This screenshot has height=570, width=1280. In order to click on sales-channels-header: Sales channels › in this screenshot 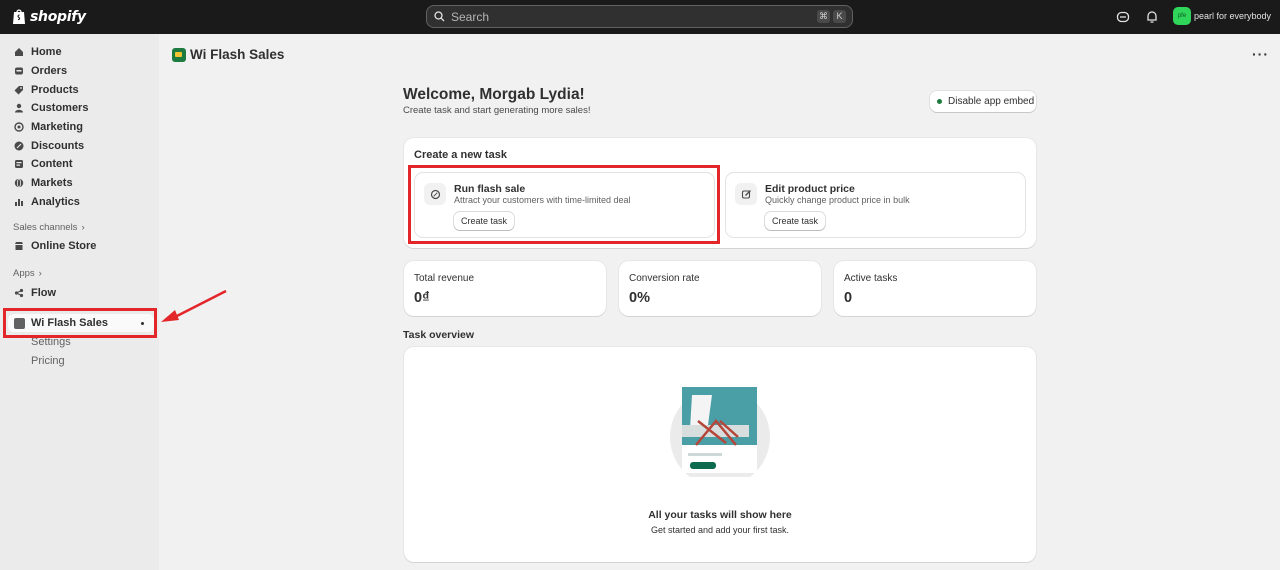, I will do `click(49, 227)`.